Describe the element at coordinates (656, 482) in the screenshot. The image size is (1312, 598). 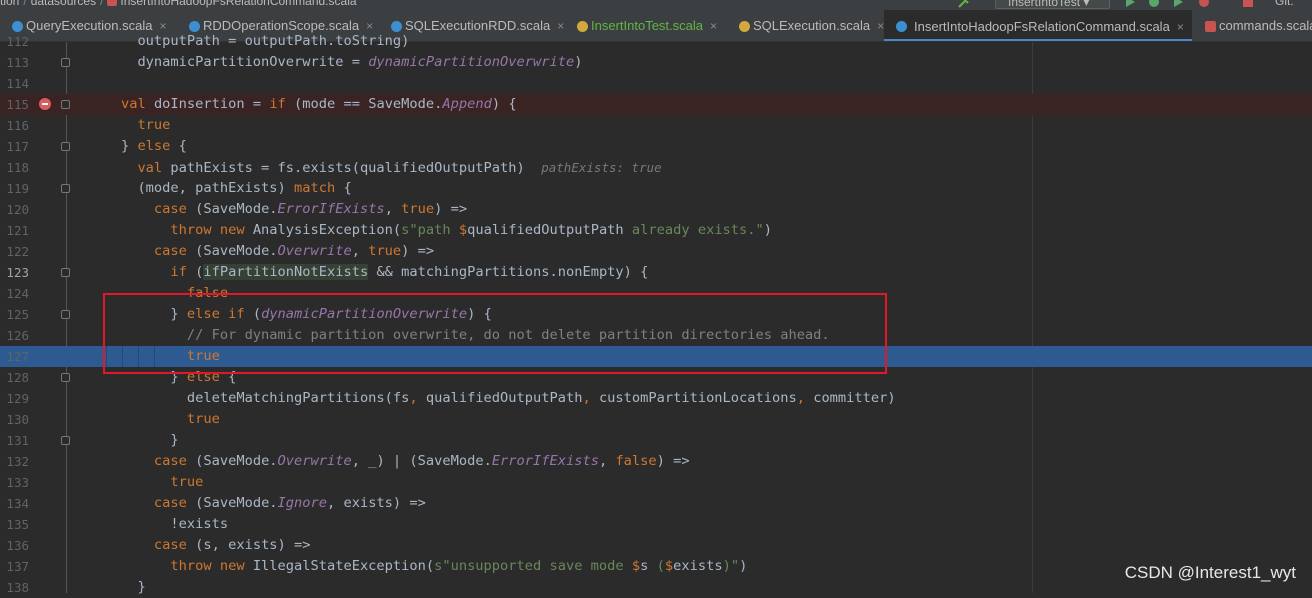
I see `code-line: 133 true` at that location.